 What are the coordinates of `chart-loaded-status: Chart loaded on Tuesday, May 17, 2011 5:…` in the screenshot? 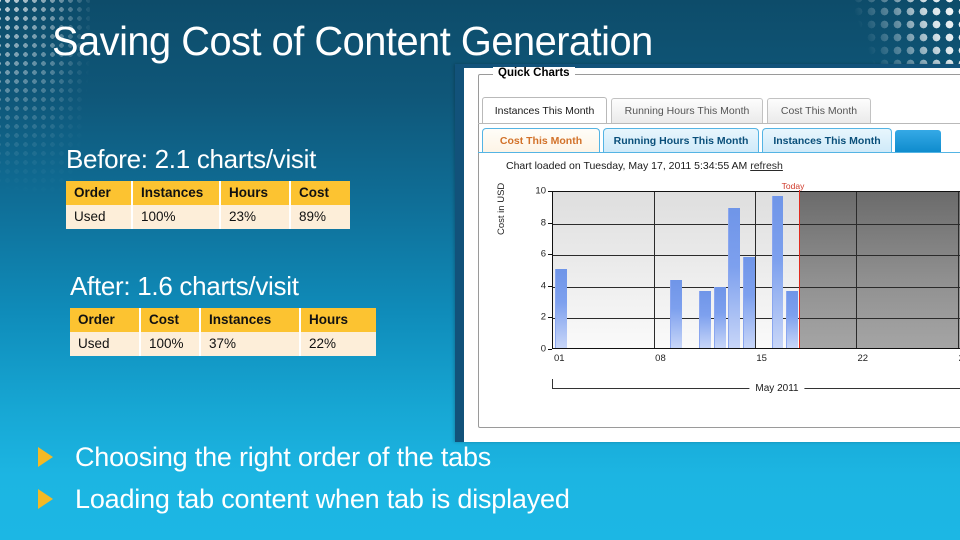 It's located at (644, 166).